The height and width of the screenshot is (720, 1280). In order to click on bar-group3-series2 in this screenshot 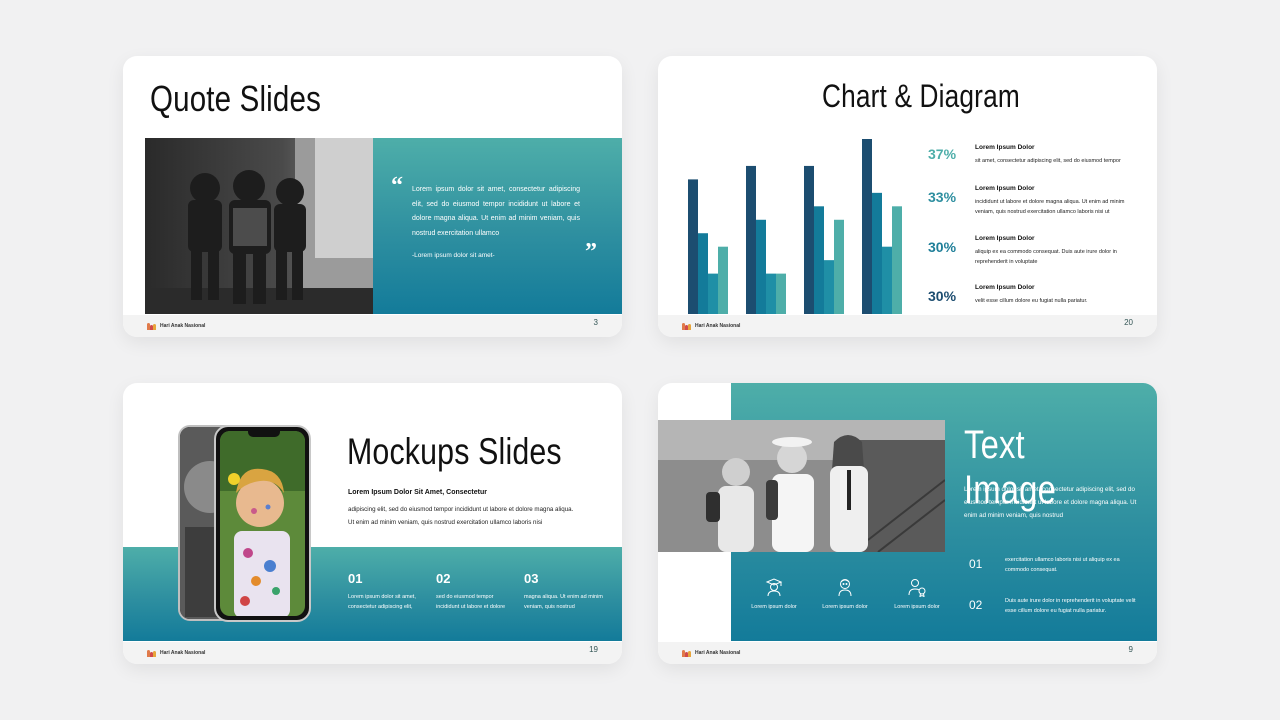, I will do `click(819, 260)`.